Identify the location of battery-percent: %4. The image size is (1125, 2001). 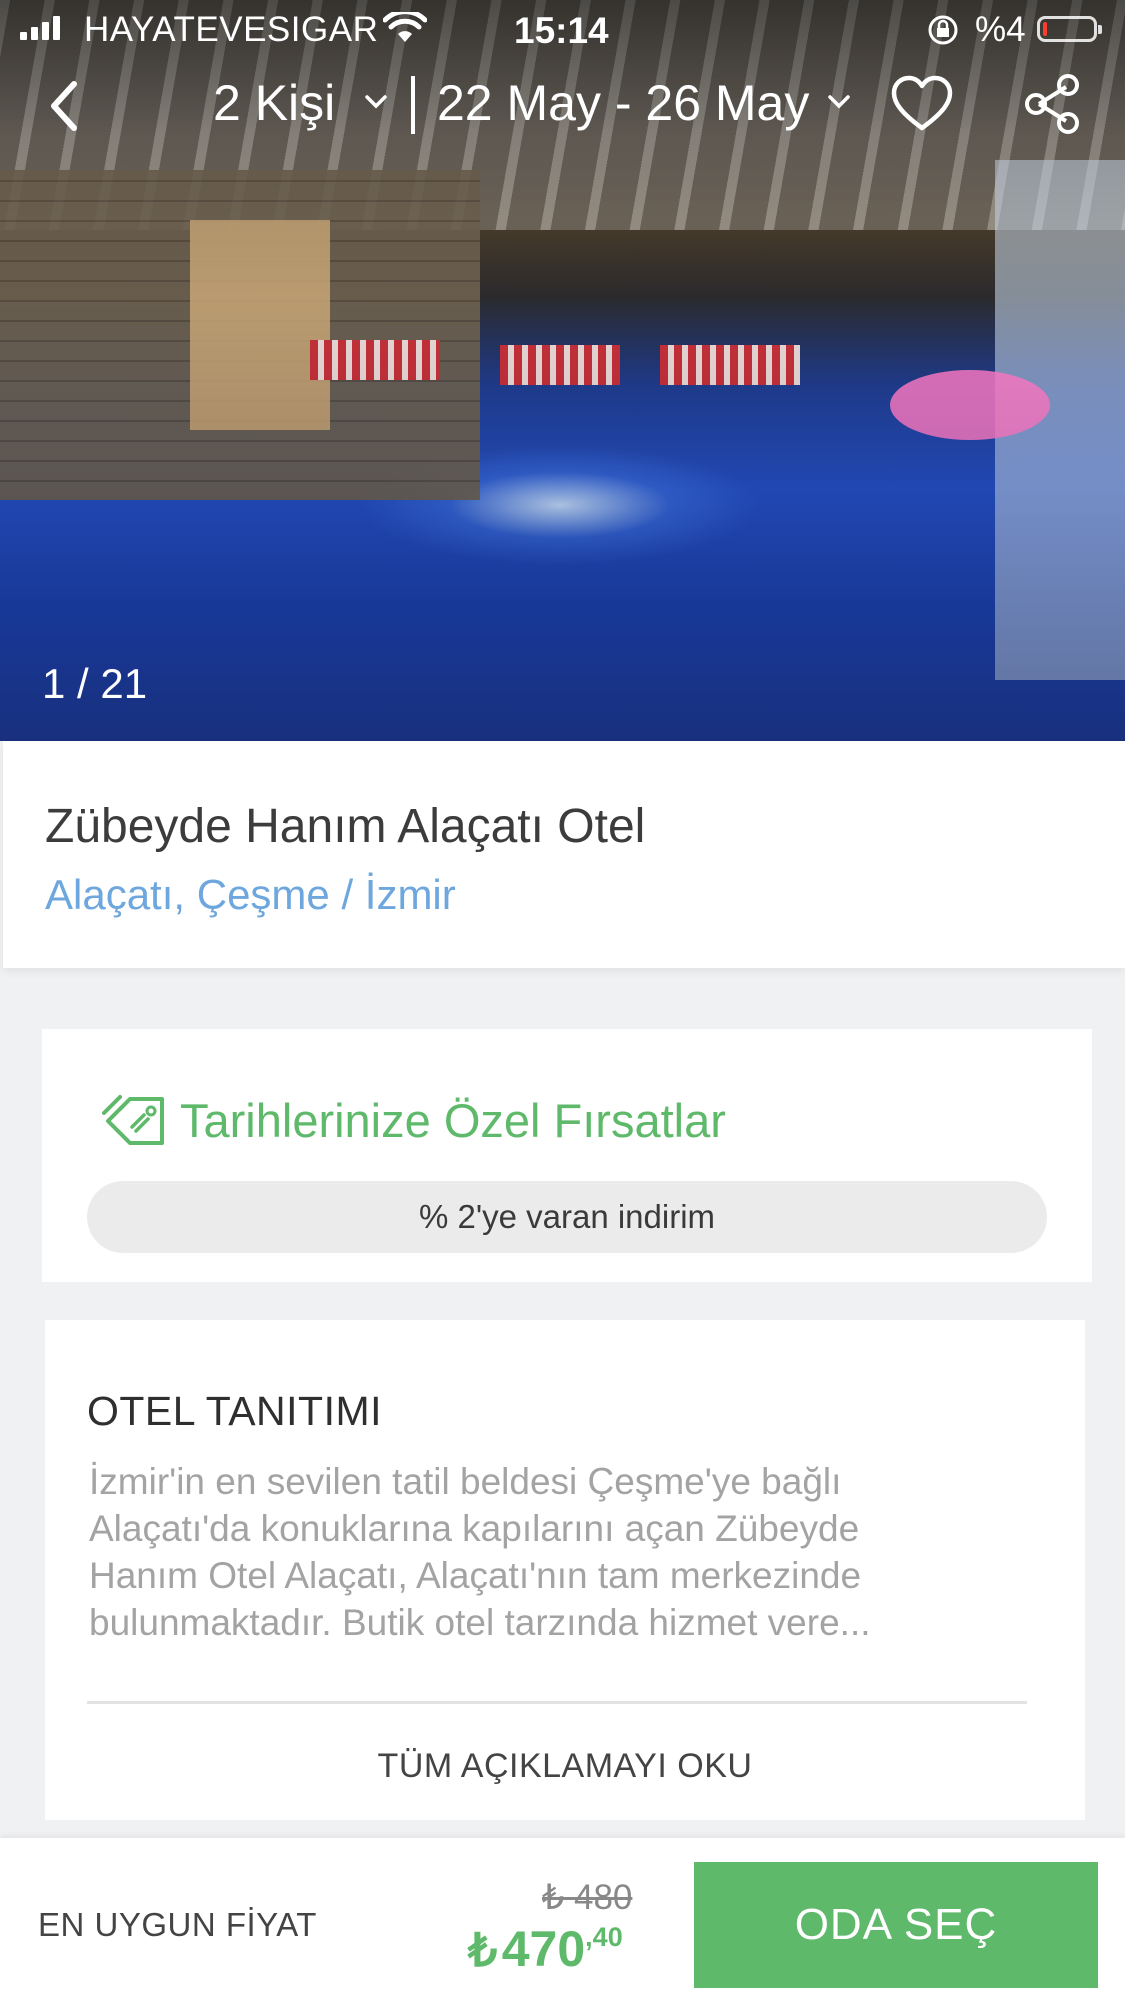
(1000, 29).